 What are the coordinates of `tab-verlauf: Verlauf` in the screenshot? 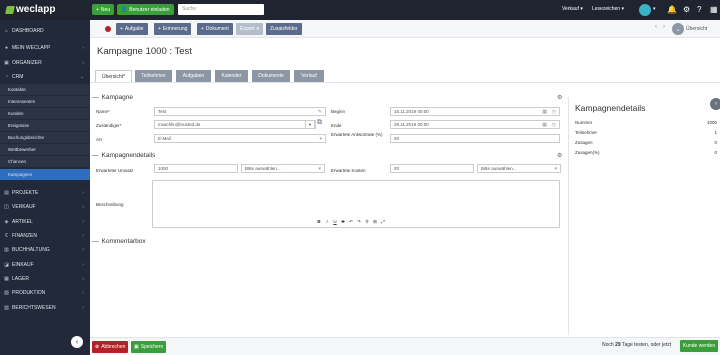 It's located at (309, 76).